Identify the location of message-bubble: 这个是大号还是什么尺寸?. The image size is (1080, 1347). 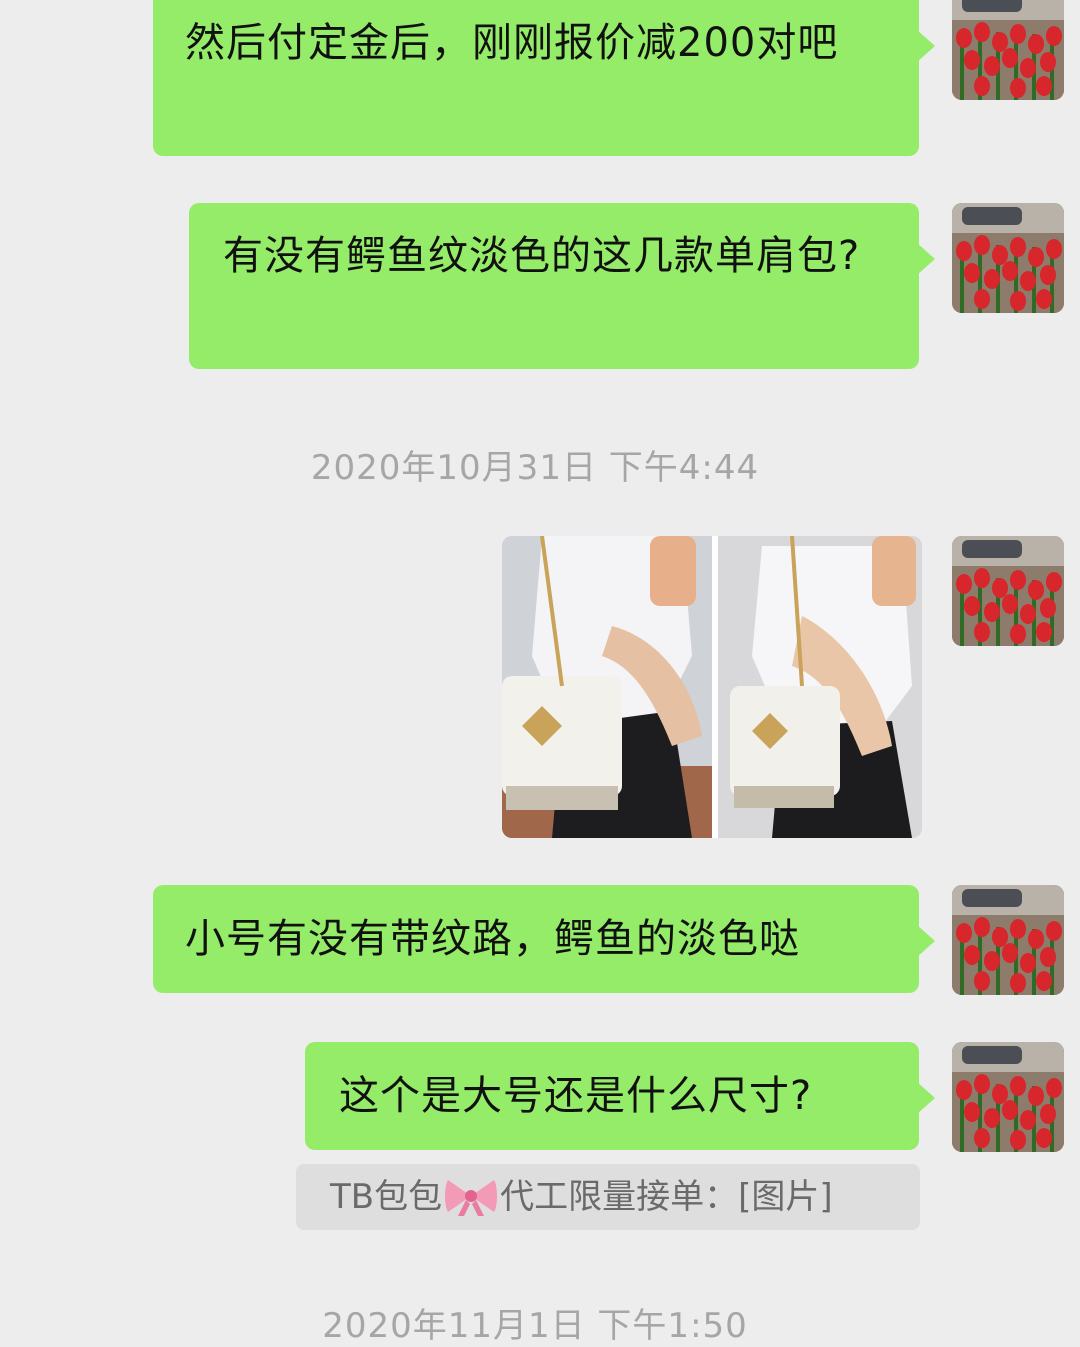
(620, 1096).